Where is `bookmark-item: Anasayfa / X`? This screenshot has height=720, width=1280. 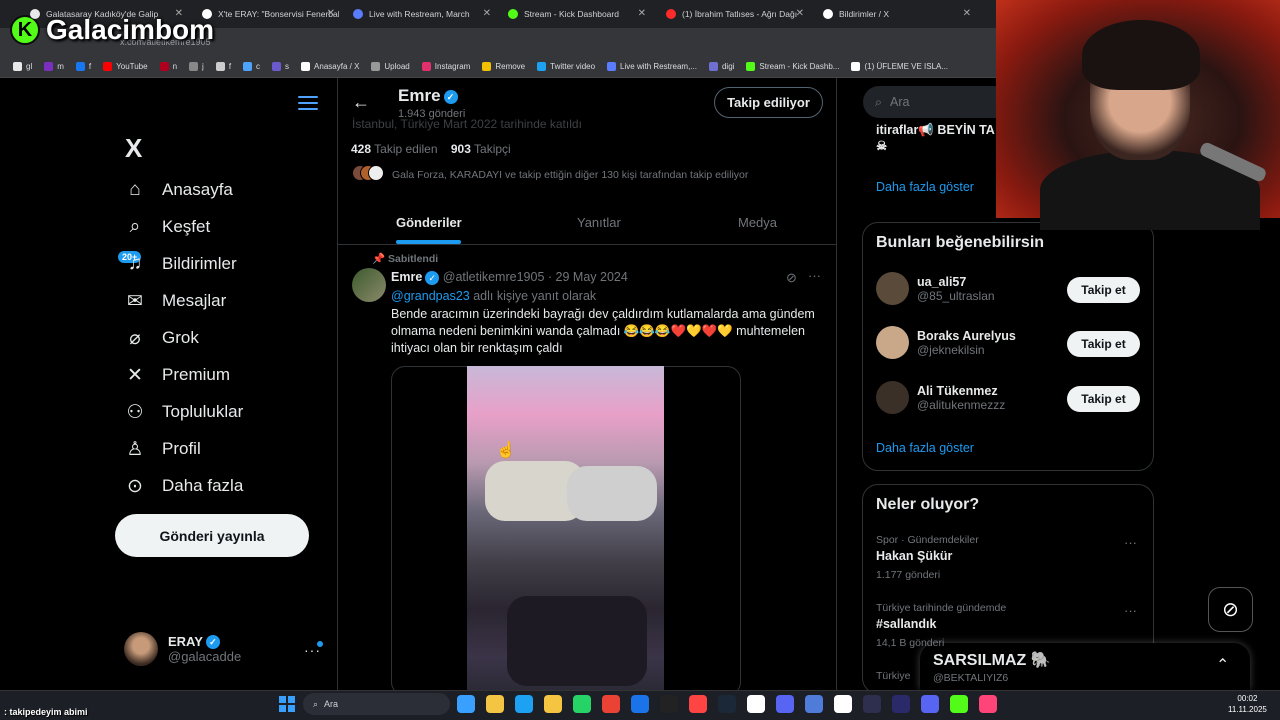 bookmark-item: Anasayfa / X is located at coordinates (330, 66).